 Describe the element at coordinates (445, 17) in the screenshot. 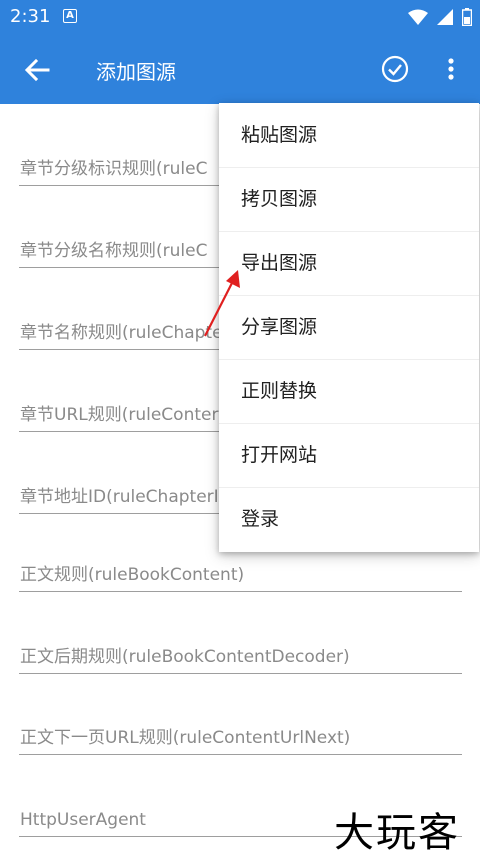

I see `signal-icon` at that location.